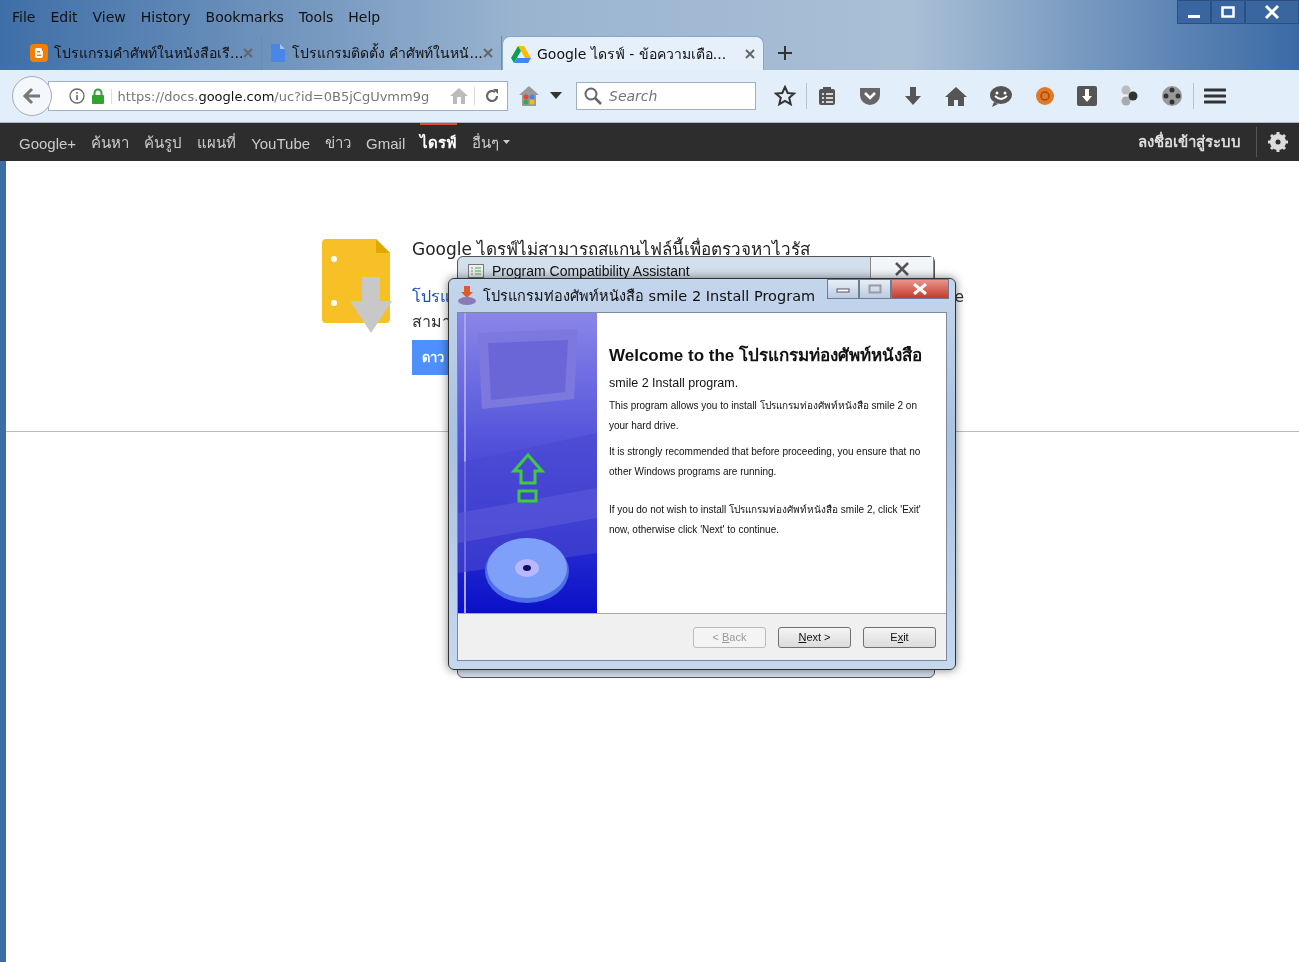  I want to click on google-bar-link: อื่นๆ, so click(486, 142).